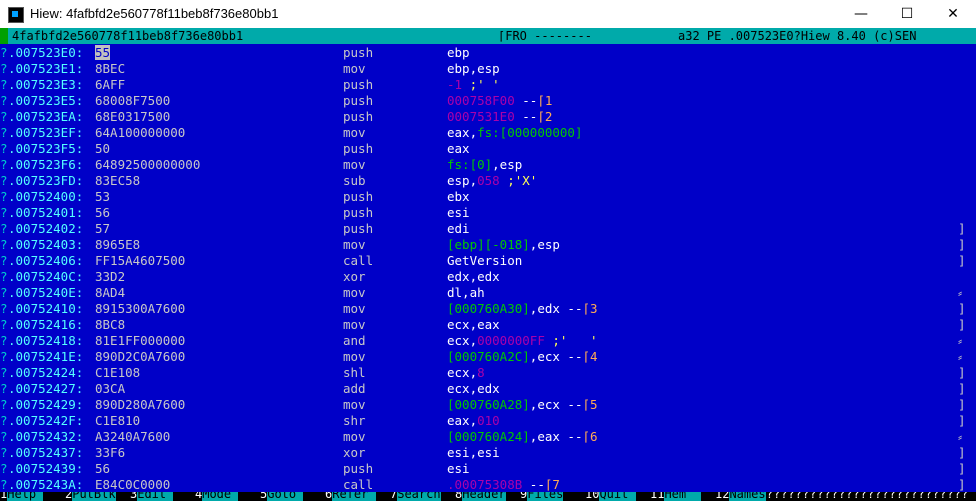  I want to click on row-address: .00752429:, so click(46, 404).